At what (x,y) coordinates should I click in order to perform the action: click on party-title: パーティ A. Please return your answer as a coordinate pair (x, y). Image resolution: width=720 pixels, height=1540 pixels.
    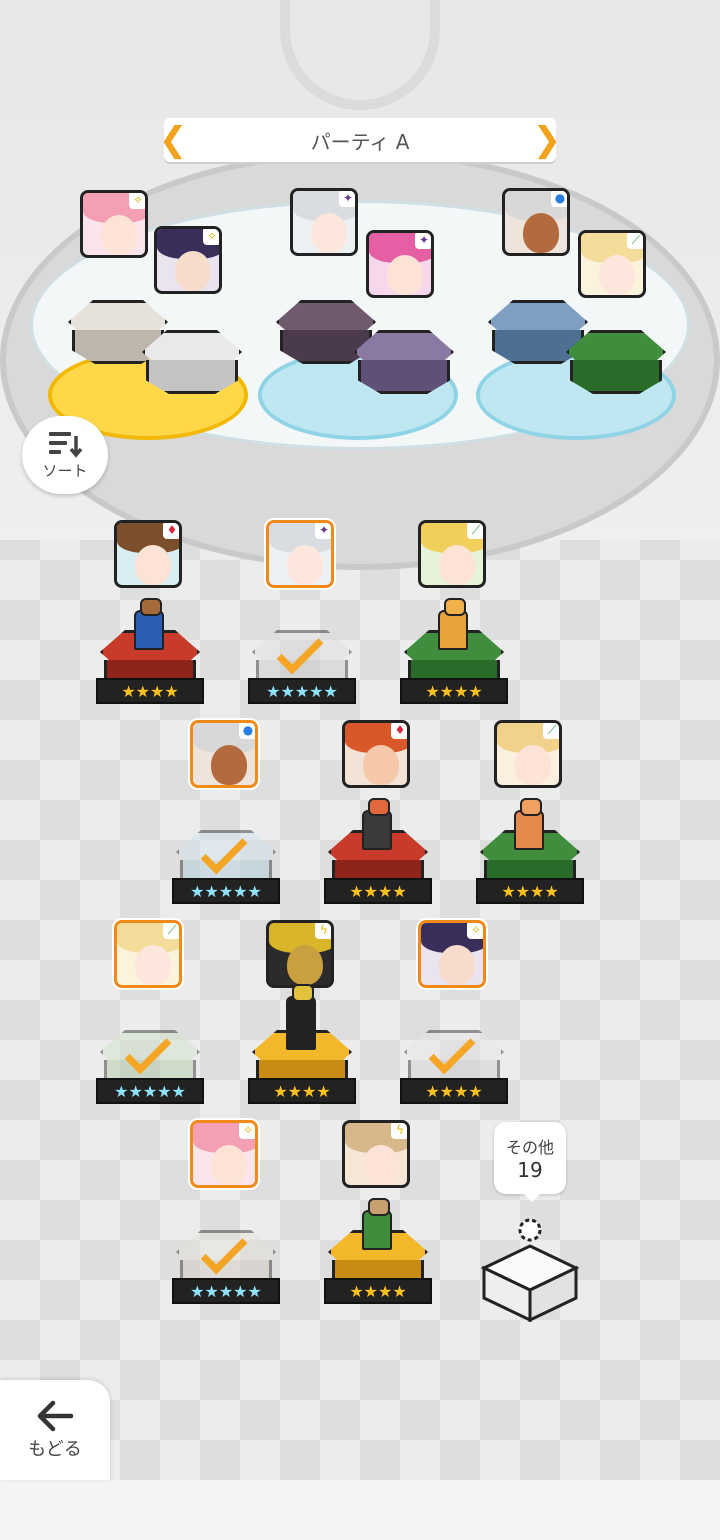
    Looking at the image, I should click on (360, 141).